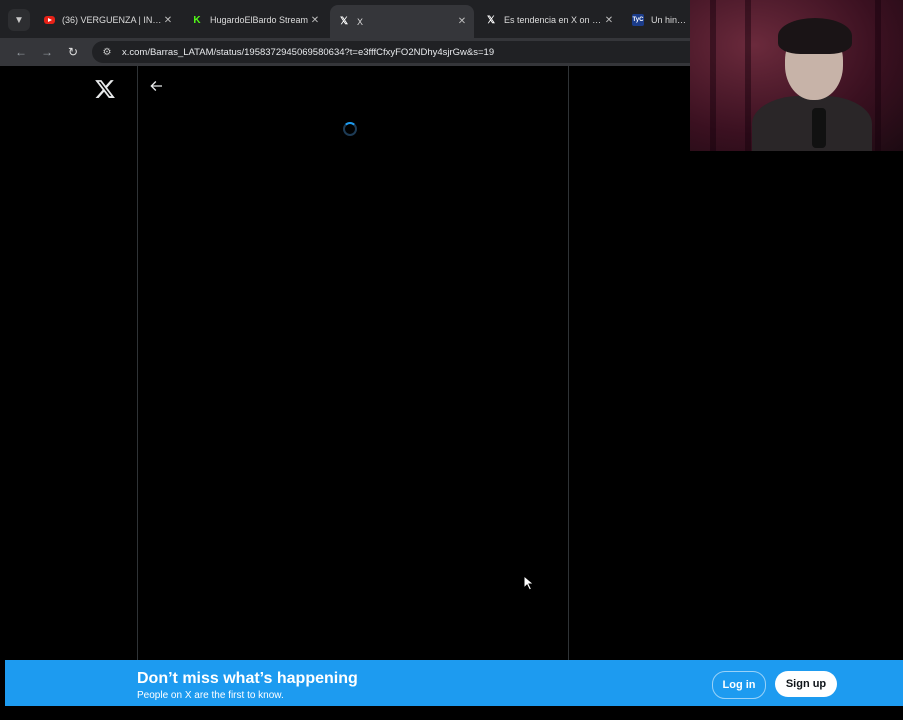 Image resolution: width=903 pixels, height=720 pixels. What do you see at coordinates (259, 20) in the screenshot?
I see `tab-title: HugardoElBardo Stream` at bounding box center [259, 20].